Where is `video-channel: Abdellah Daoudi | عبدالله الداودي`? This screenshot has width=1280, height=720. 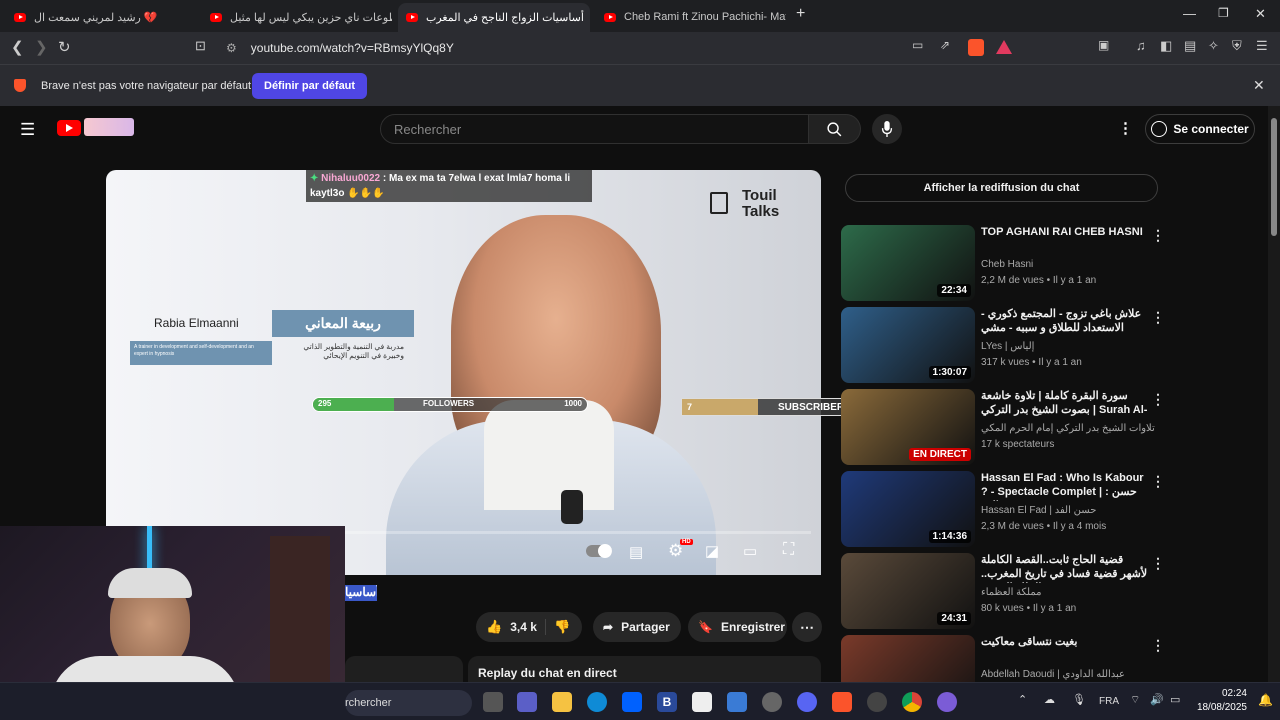 video-channel: Abdellah Daoudi | عبدالله الداودي is located at coordinates (1053, 674).